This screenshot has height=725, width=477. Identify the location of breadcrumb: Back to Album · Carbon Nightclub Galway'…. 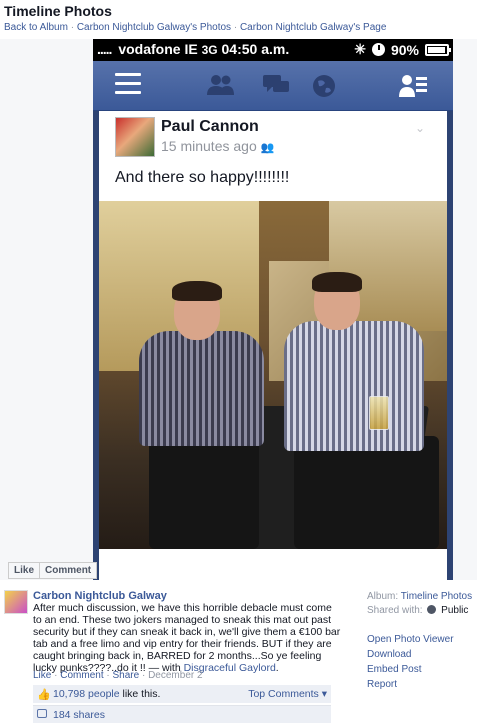
(195, 27).